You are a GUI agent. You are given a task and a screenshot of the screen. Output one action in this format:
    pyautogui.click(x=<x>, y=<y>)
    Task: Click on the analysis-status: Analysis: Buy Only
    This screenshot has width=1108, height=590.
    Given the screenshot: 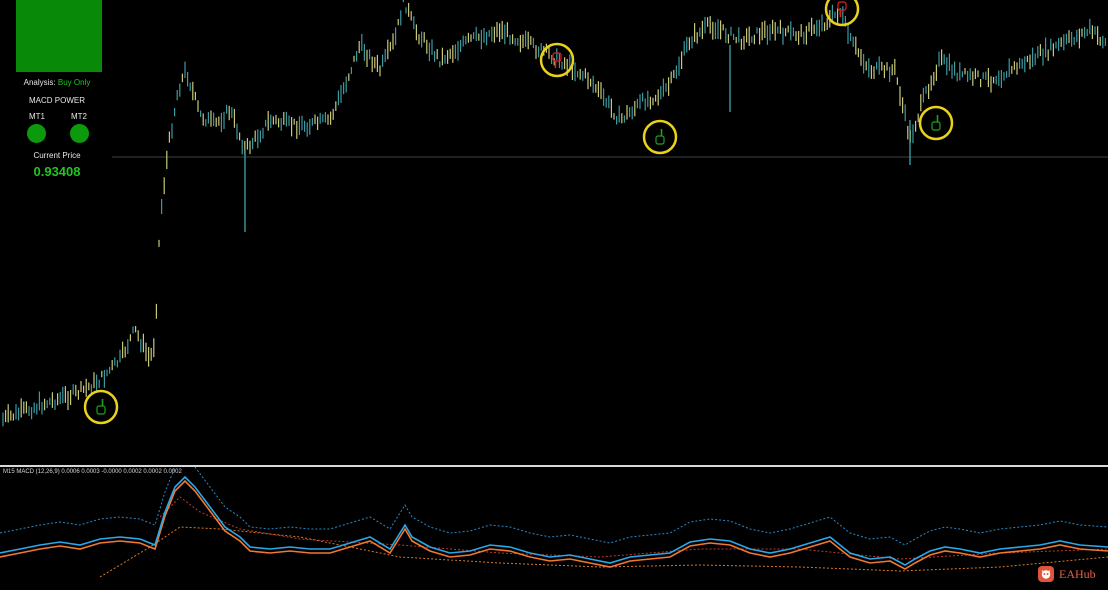 What is the action you would take?
    pyautogui.click(x=57, y=82)
    